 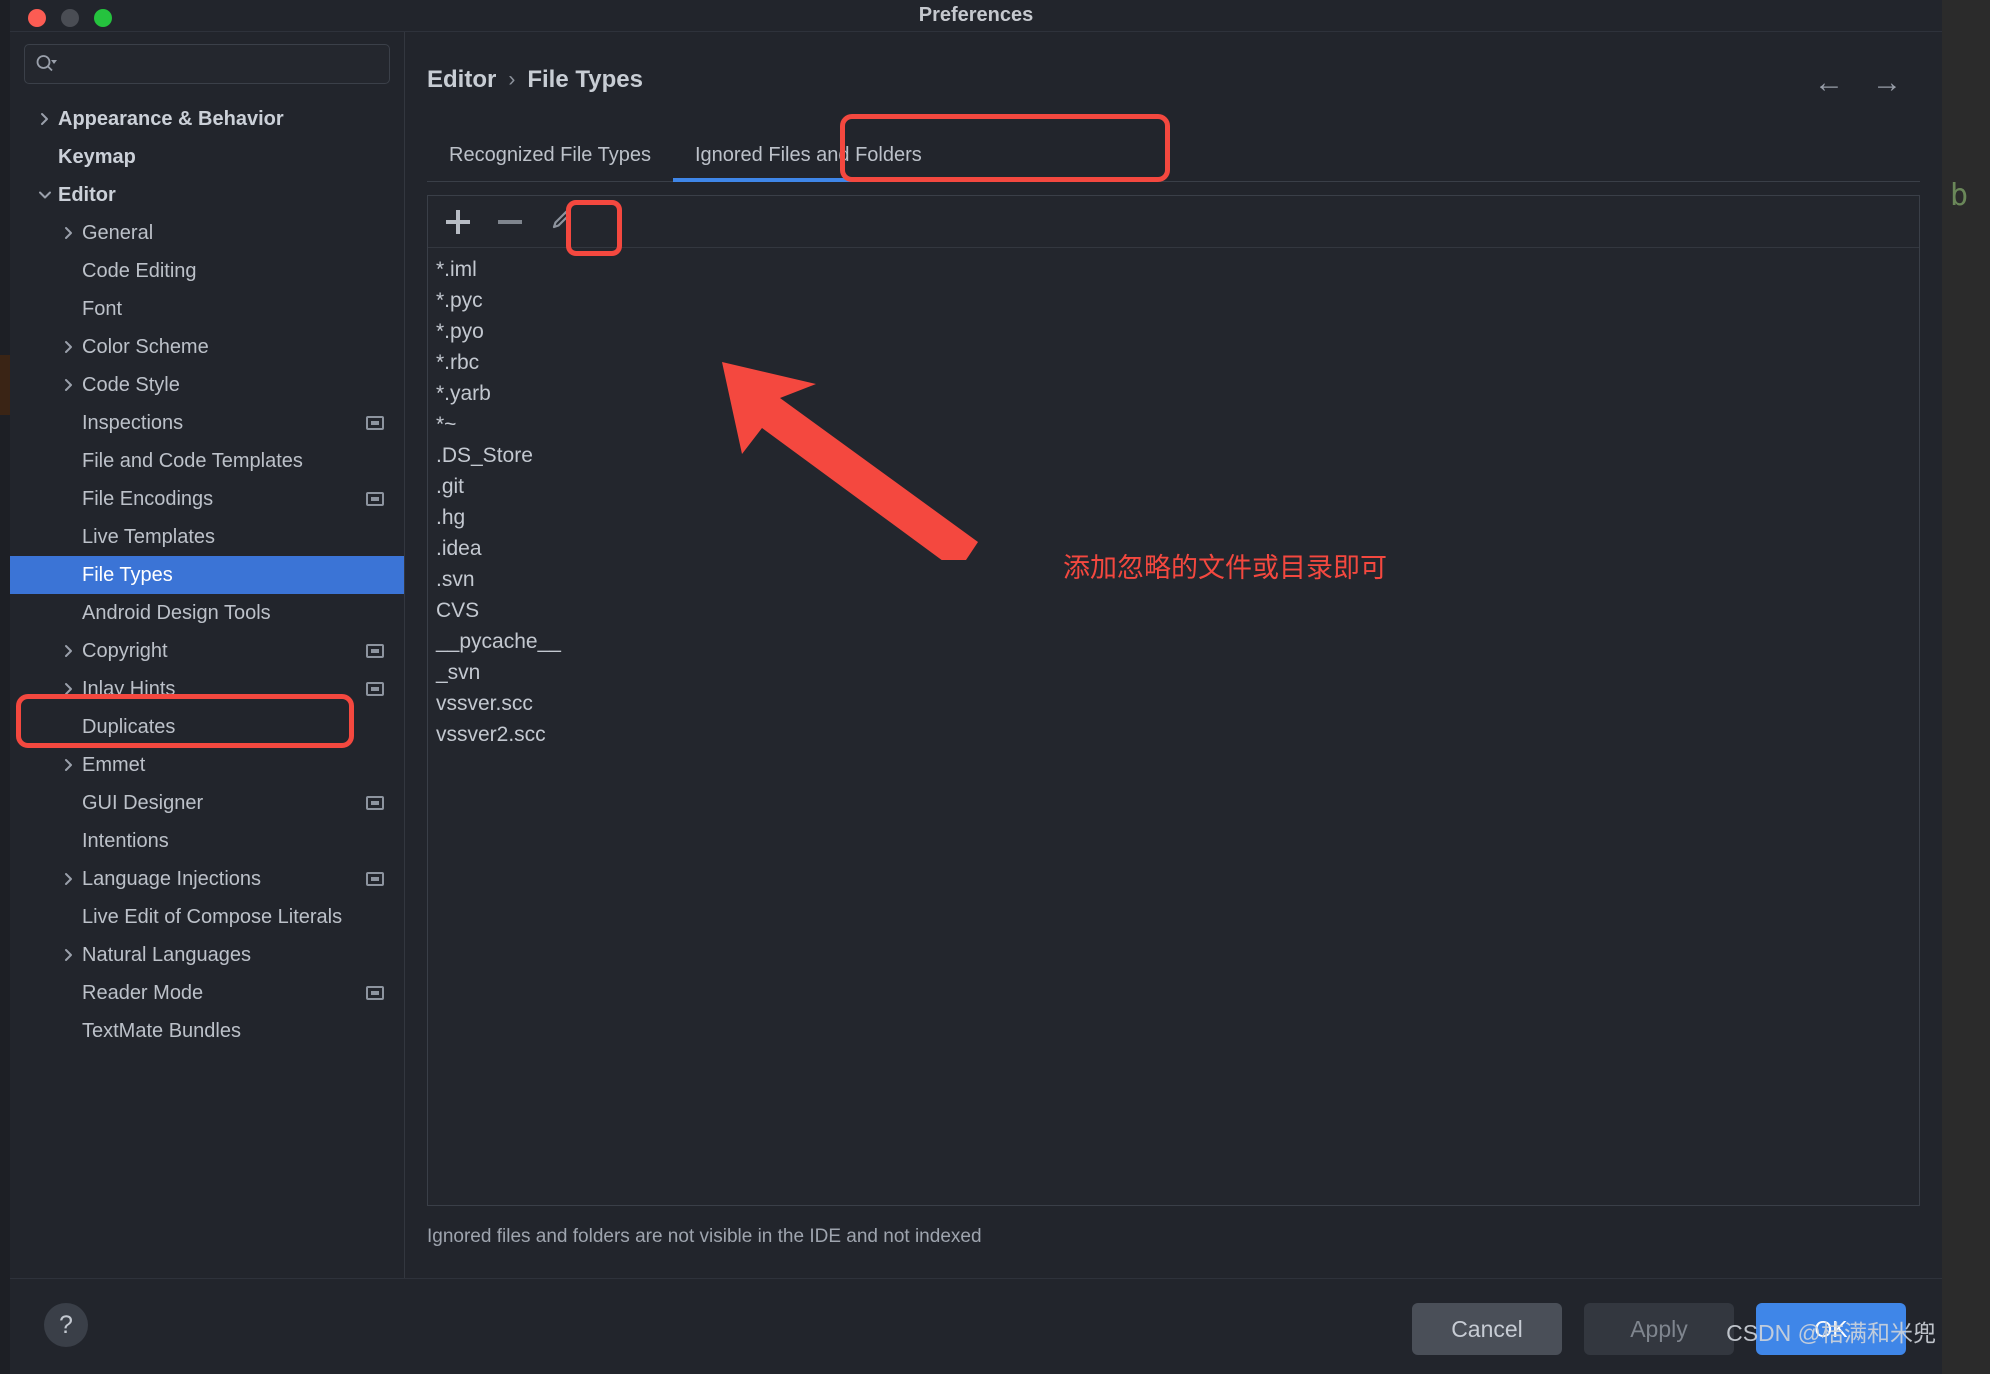 I want to click on remove-entry-button, so click(x=510, y=222).